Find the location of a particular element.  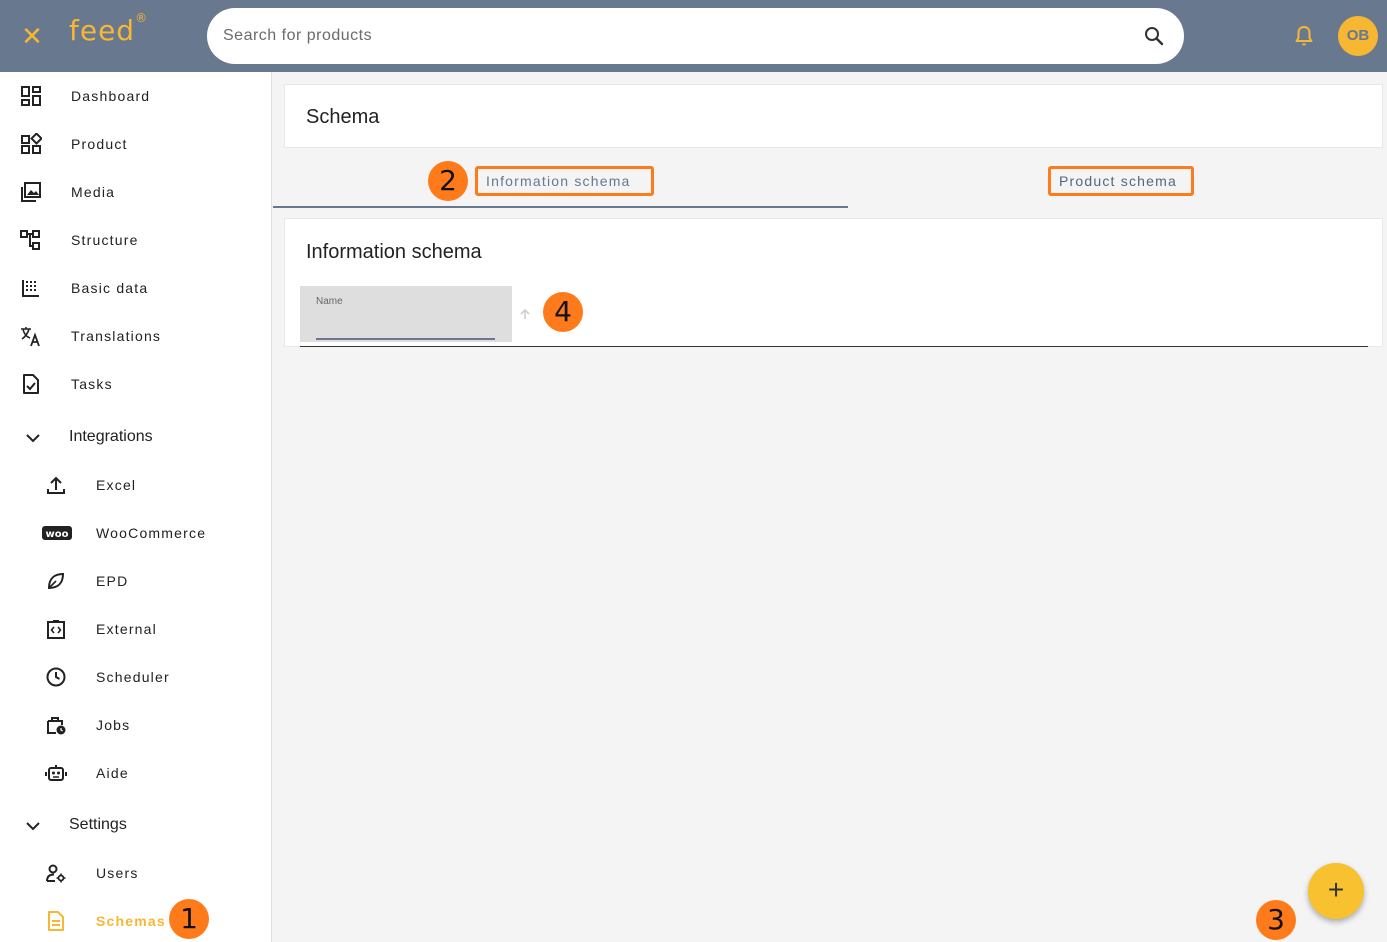

table-divider is located at coordinates (834, 346).